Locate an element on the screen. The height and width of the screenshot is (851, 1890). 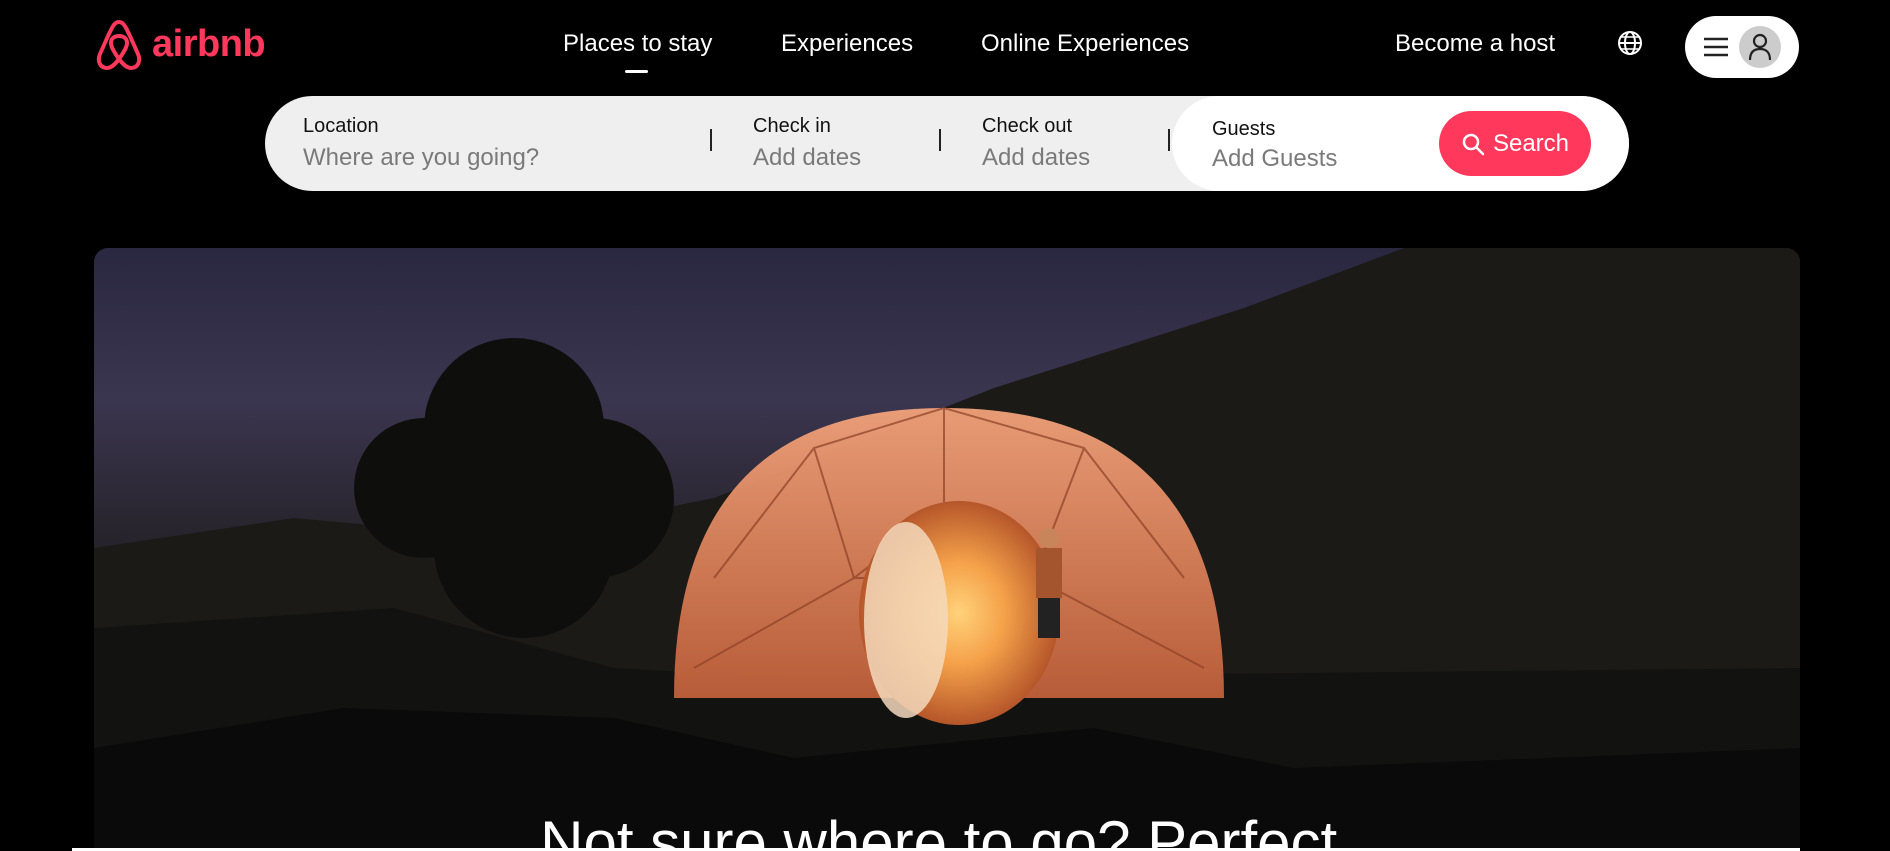
location-field: Location is located at coordinates (483, 143).